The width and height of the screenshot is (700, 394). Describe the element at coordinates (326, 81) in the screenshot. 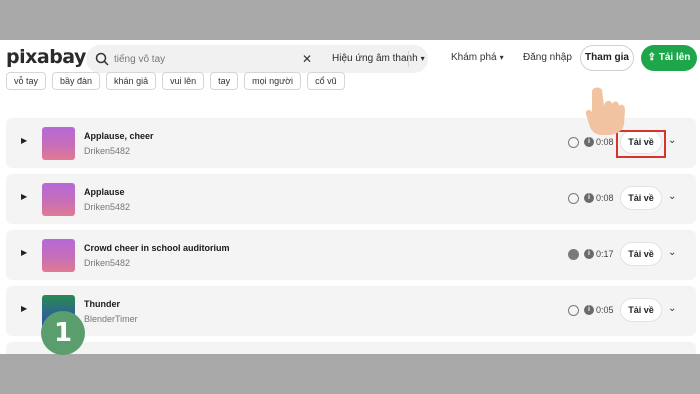

I see `tag-chip: cổ vũ` at that location.